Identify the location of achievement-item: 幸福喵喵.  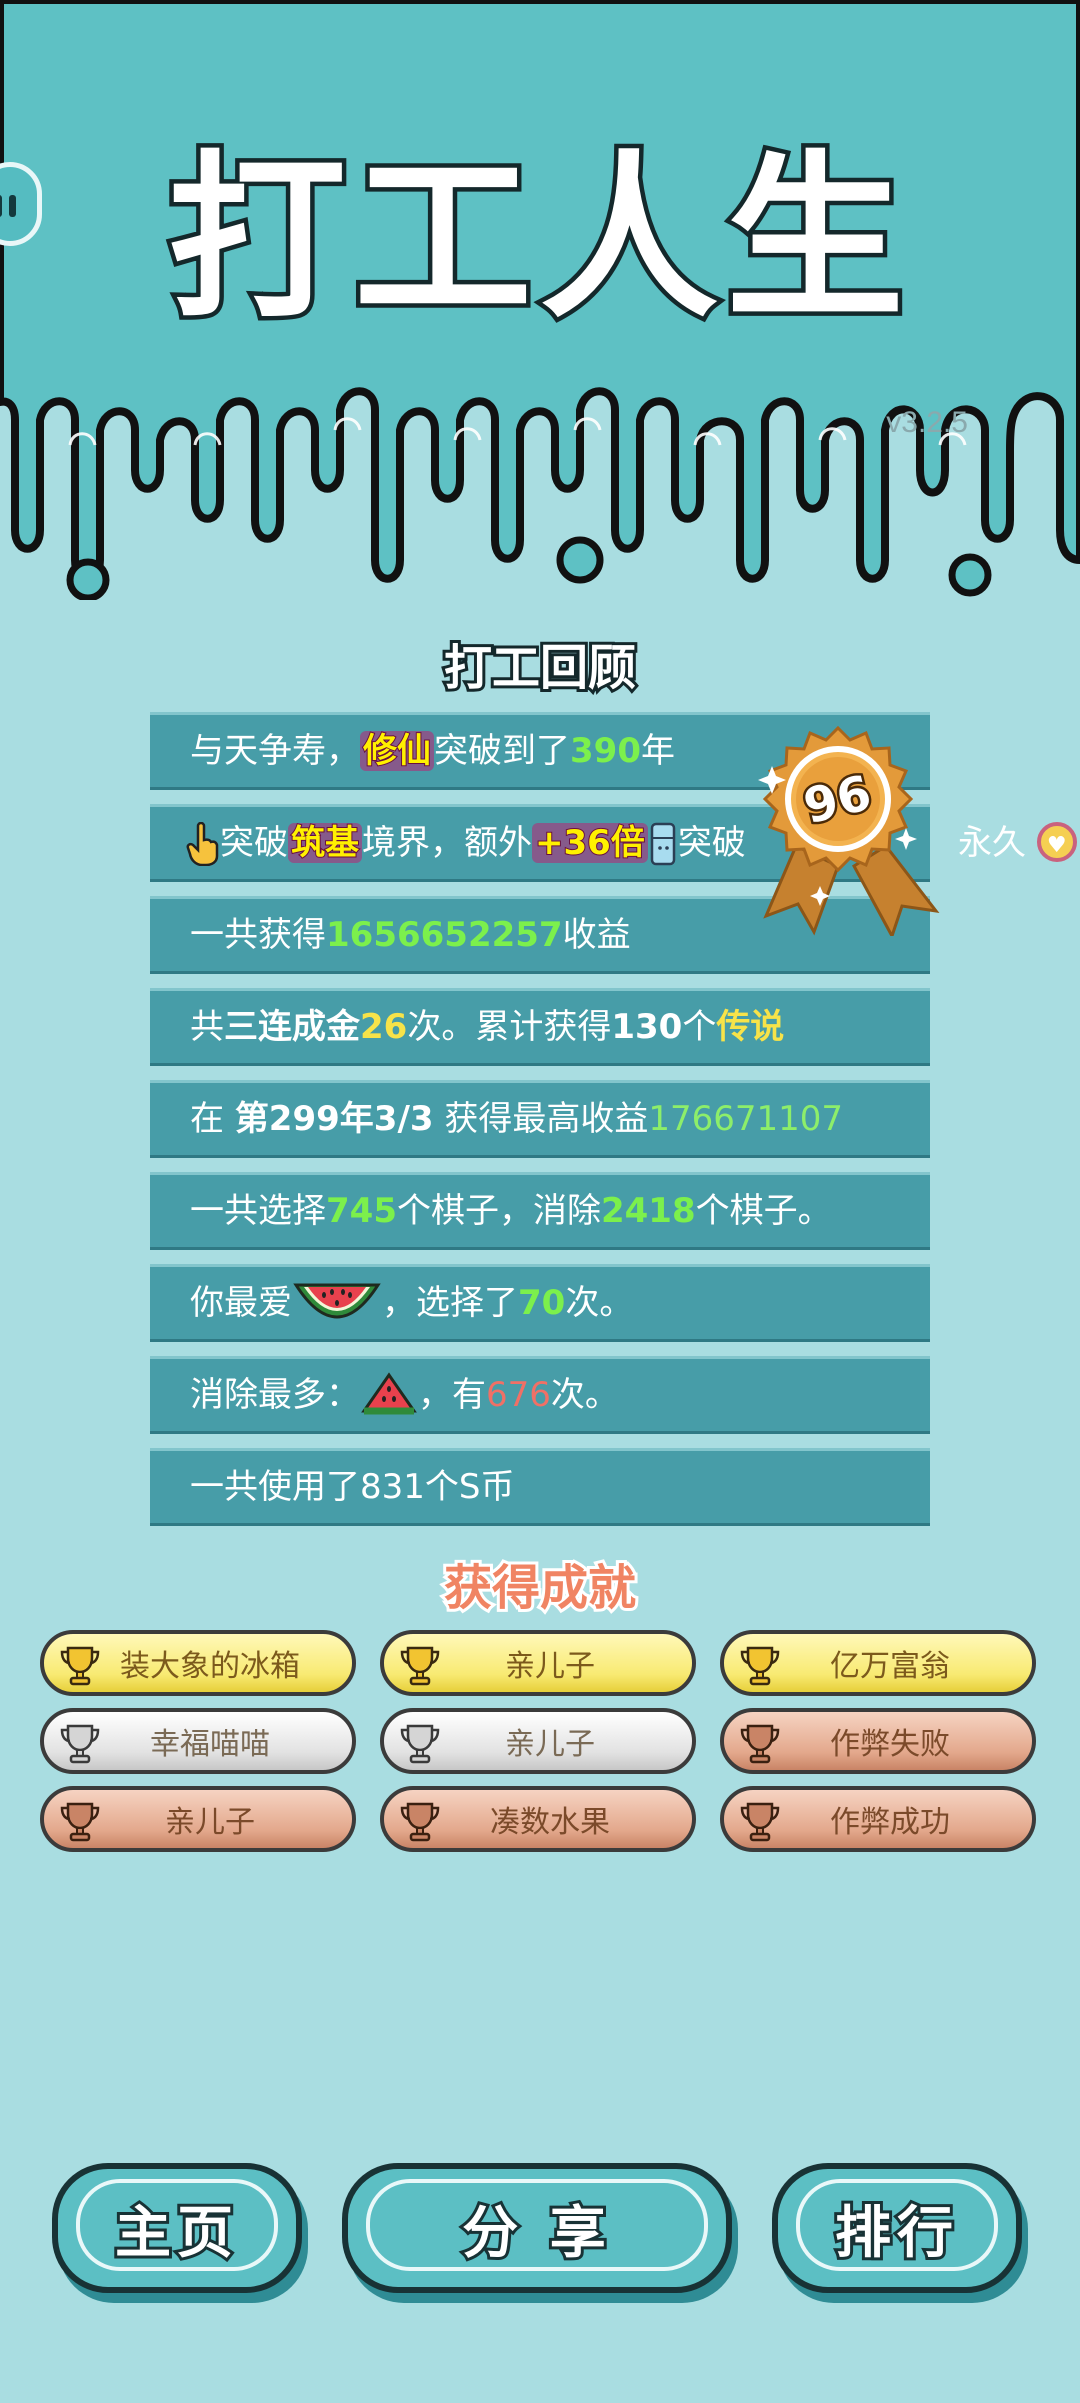
(198, 1741).